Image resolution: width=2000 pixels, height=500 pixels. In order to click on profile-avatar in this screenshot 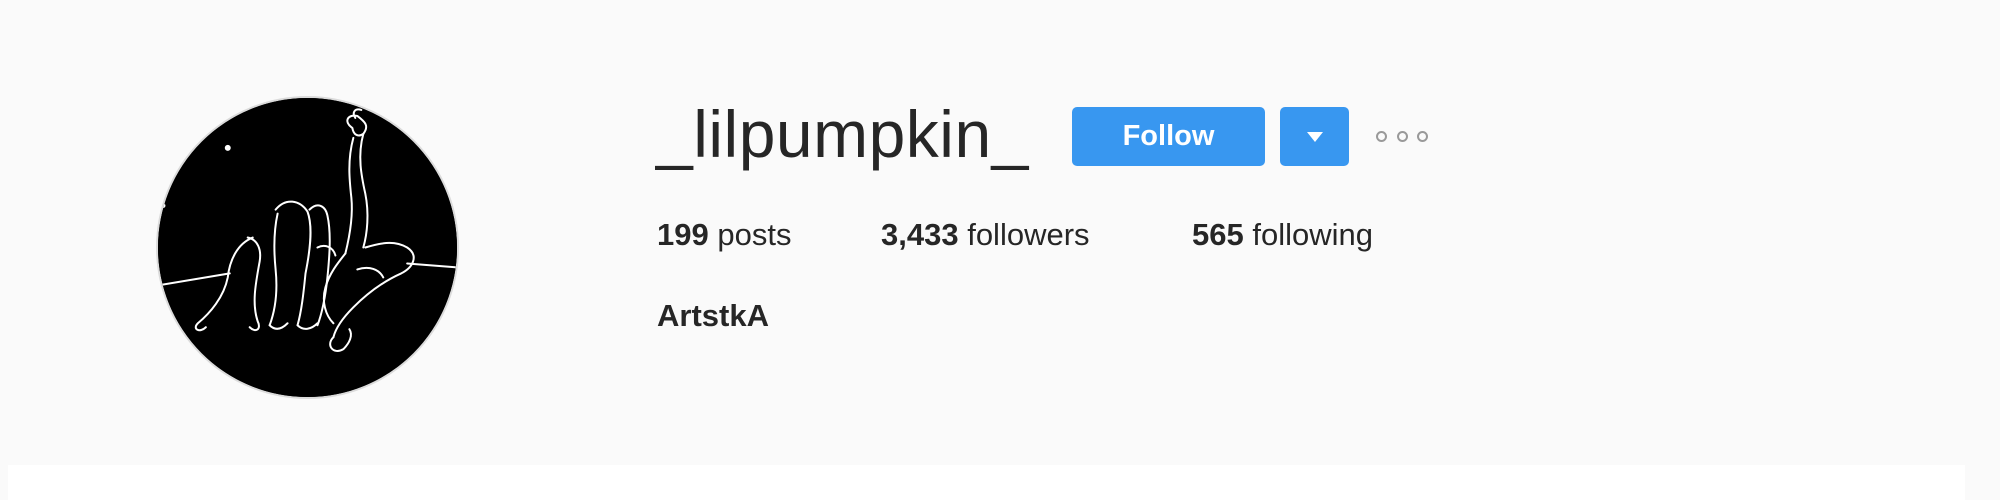, I will do `click(307, 247)`.